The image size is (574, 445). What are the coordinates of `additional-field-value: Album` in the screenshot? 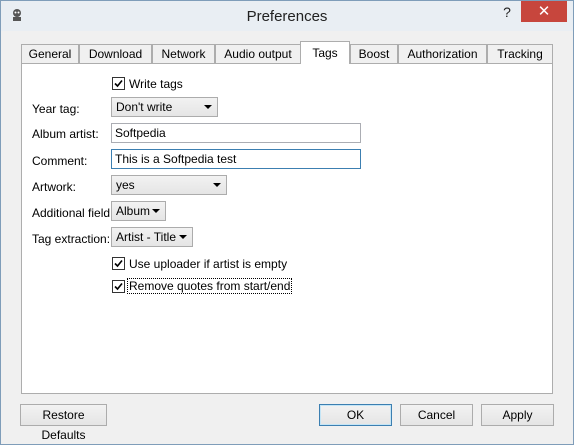 It's located at (133, 211).